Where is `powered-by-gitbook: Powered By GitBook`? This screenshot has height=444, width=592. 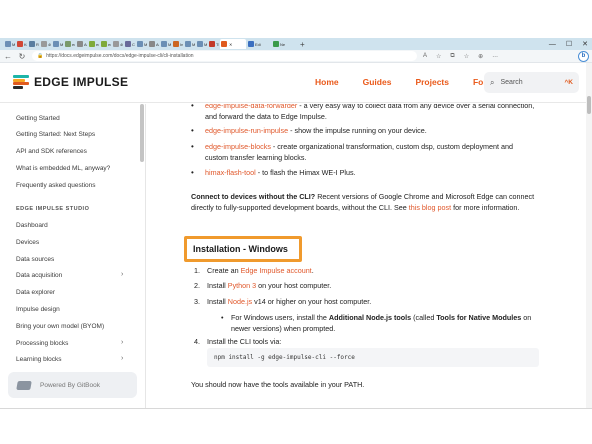
powered-by-gitbook: Powered By GitBook is located at coordinates (72, 385).